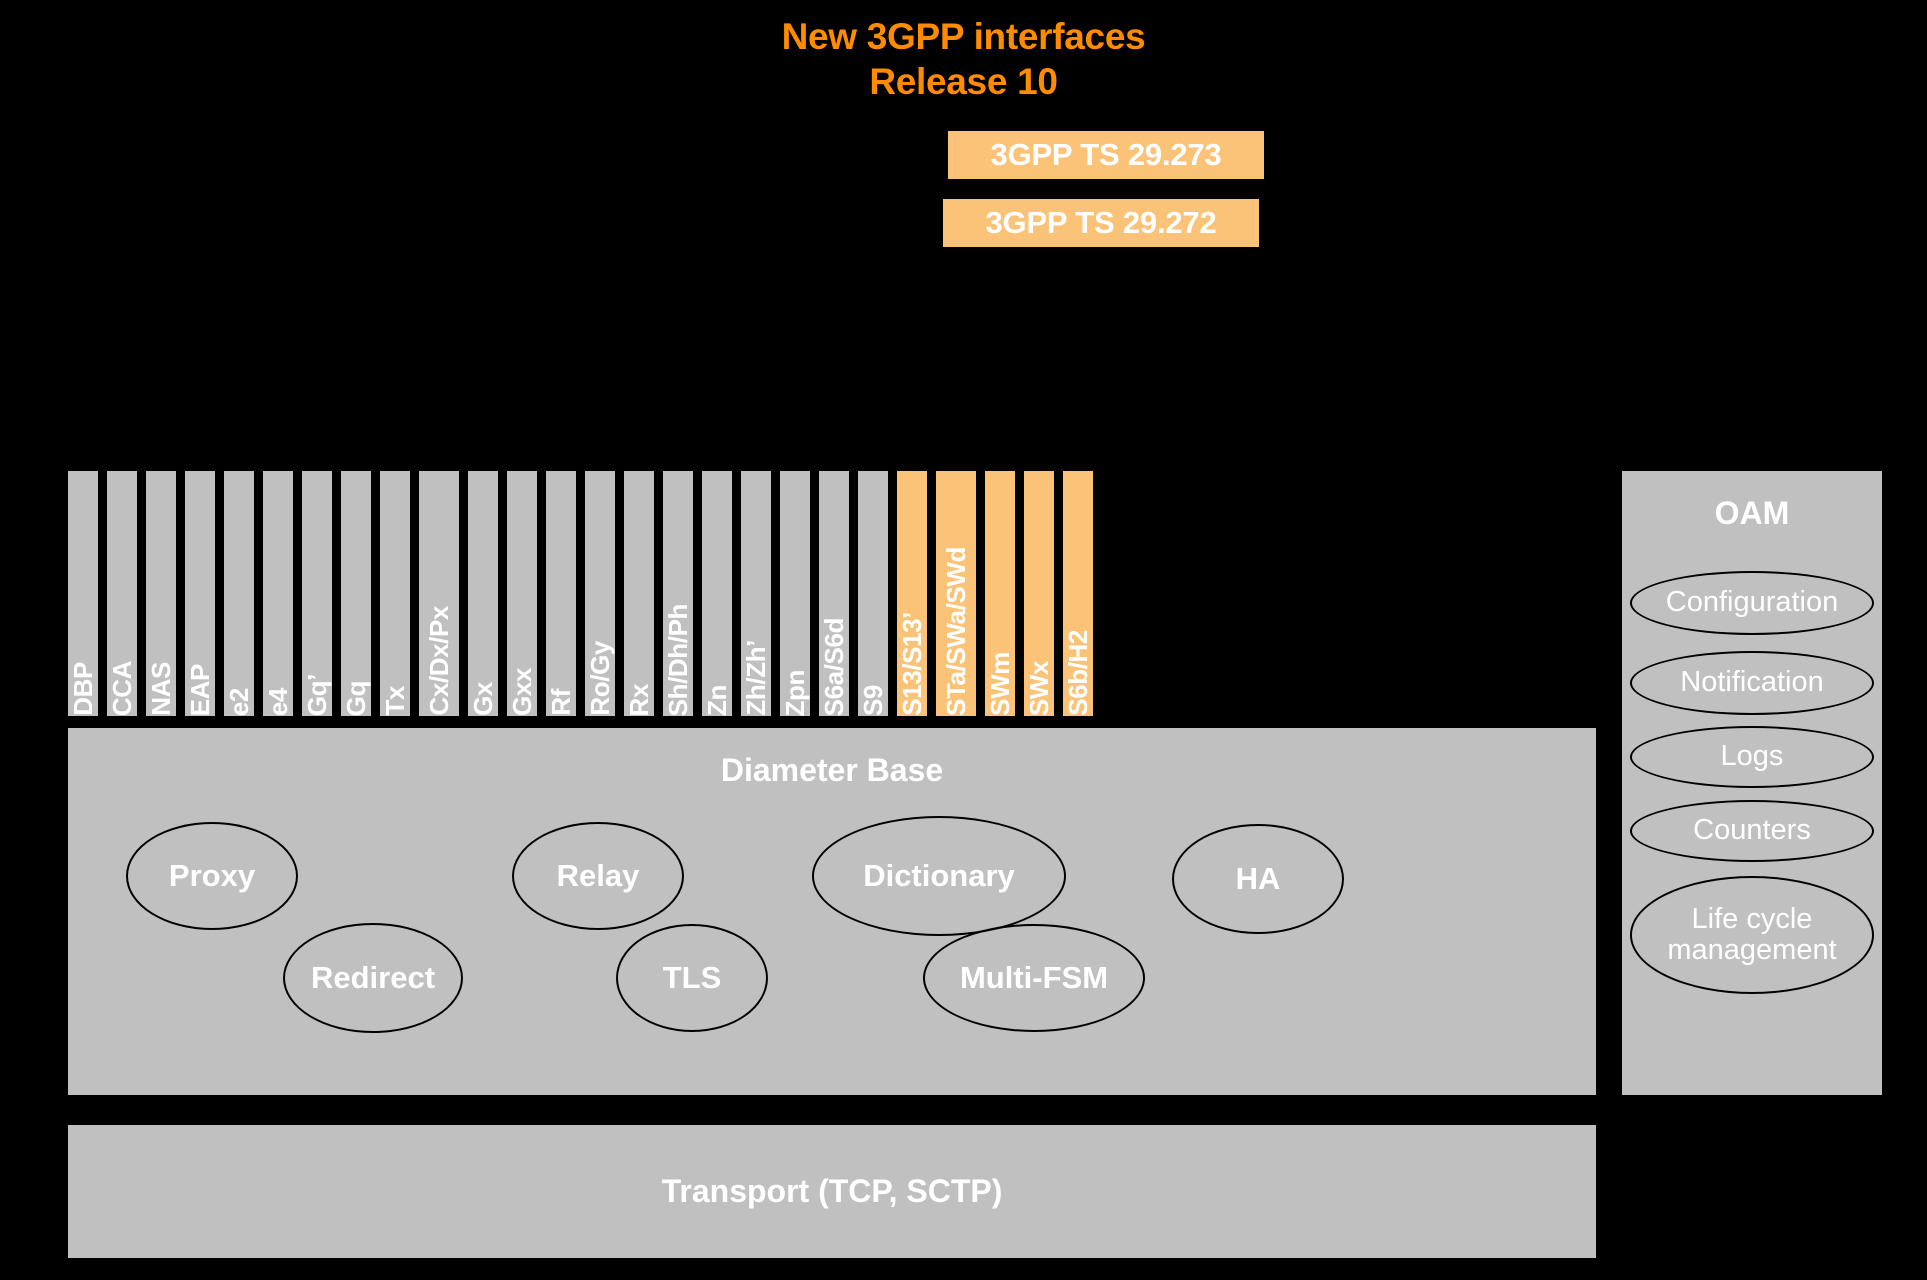 The height and width of the screenshot is (1280, 1927). I want to click on diameter-component-multi-fsm: Multi-FSM, so click(1034, 978).